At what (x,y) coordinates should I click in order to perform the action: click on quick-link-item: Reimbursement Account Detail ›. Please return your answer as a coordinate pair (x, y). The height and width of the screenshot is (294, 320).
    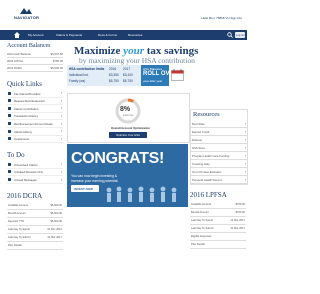
    Looking at the image, I should click on (35, 124).